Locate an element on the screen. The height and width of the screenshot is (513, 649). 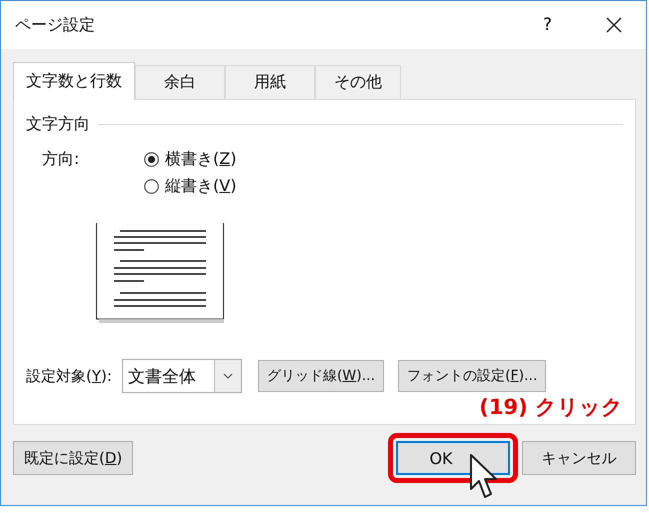
tab: 文字数と行数 is located at coordinates (74, 81).